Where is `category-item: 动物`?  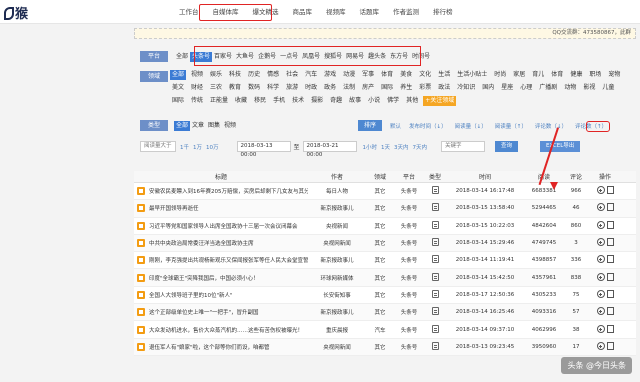
category-item: 动物 is located at coordinates (570, 88).